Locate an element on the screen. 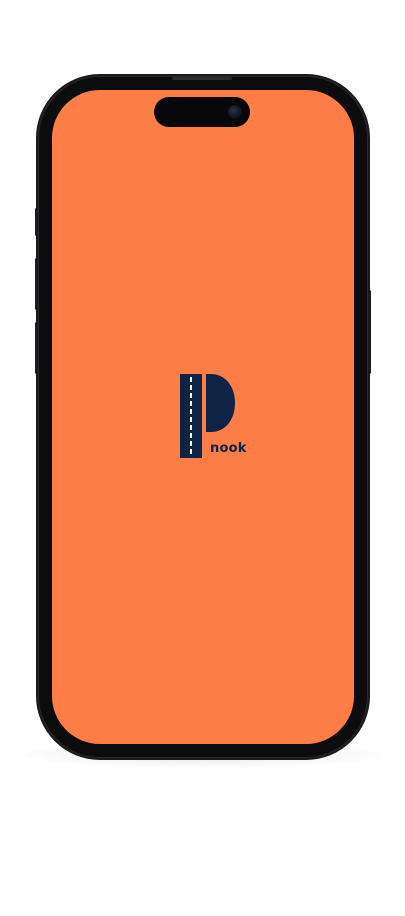 This screenshot has width=405, height=916. dynamic-island is located at coordinates (202, 112).